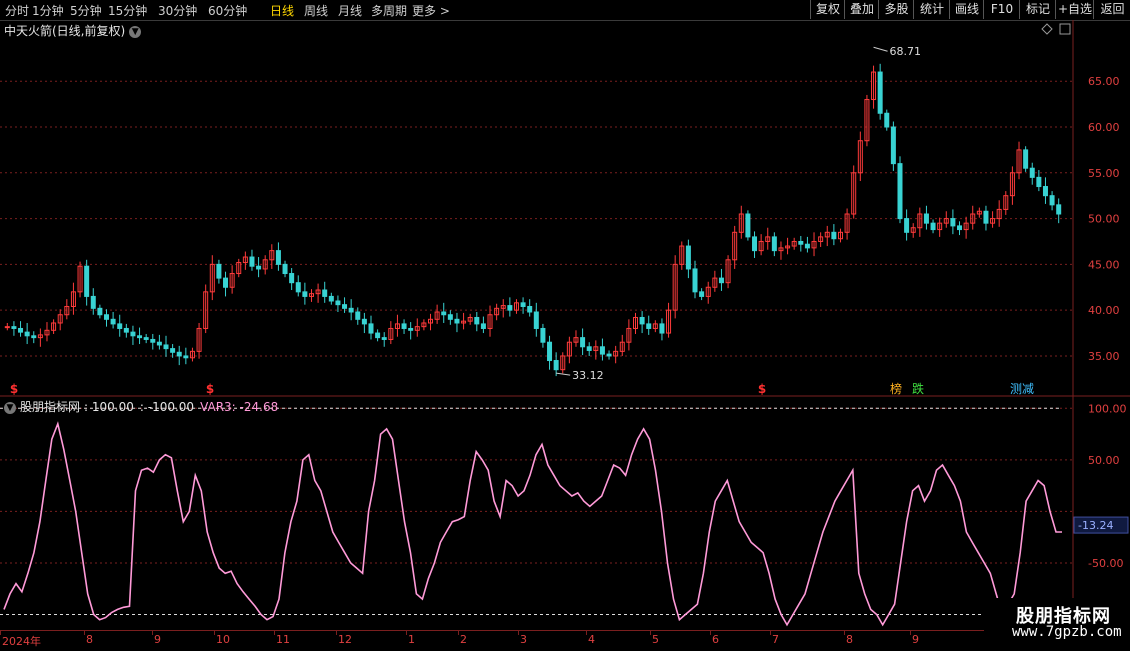 The image size is (1130, 651). I want to click on diamond-icon, so click(1047, 29).